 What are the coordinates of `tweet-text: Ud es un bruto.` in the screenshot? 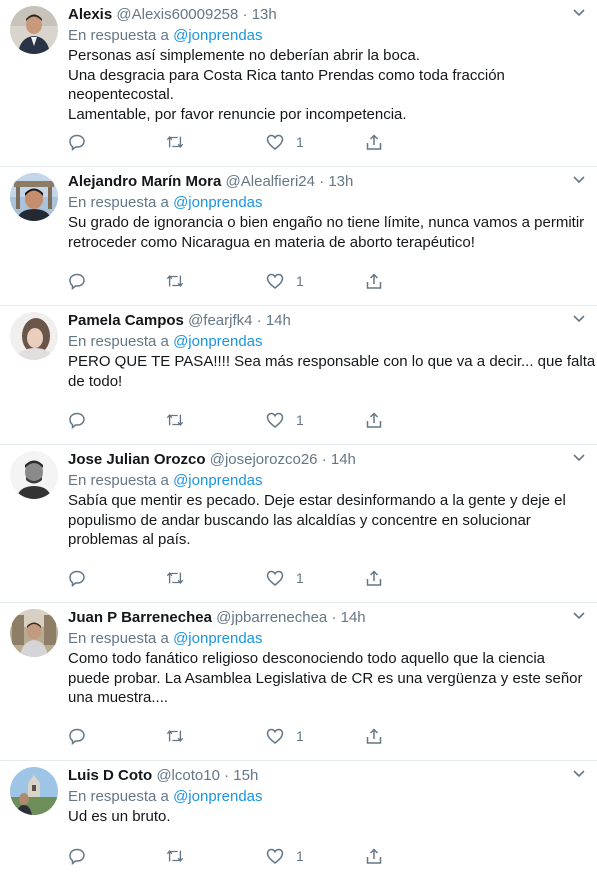 It's located at (119, 816).